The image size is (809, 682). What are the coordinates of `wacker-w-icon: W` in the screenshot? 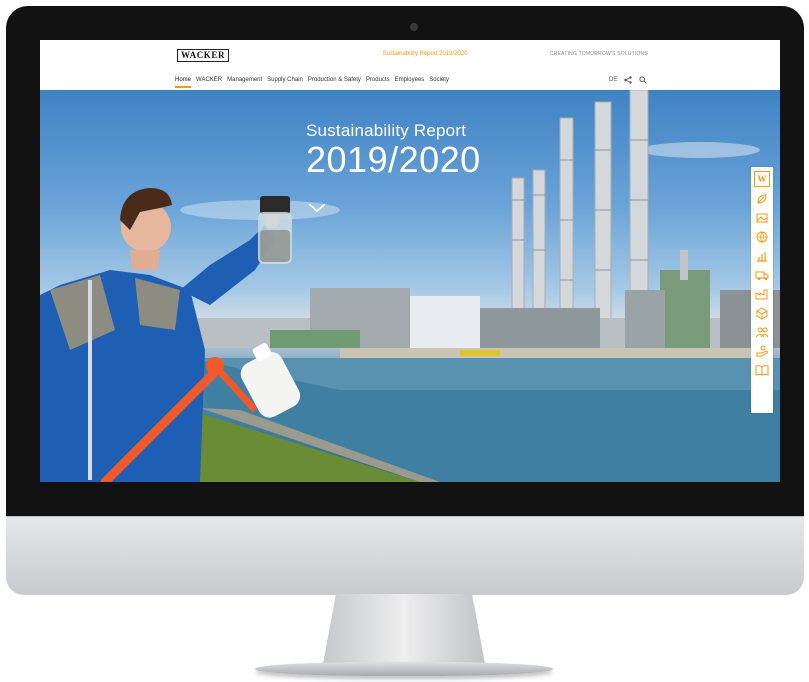 It's located at (762, 179).